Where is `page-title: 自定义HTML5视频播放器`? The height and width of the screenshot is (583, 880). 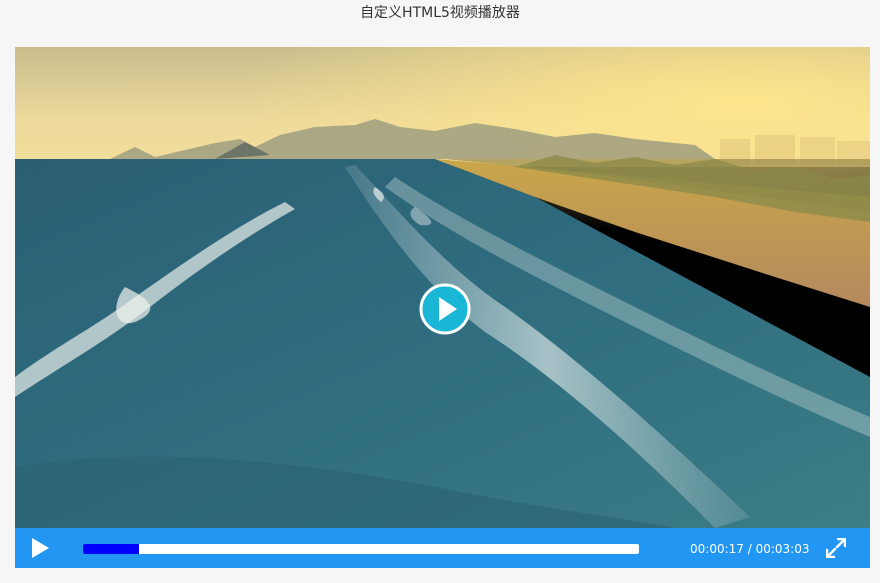
page-title: 自定义HTML5视频播放器 is located at coordinates (440, 13).